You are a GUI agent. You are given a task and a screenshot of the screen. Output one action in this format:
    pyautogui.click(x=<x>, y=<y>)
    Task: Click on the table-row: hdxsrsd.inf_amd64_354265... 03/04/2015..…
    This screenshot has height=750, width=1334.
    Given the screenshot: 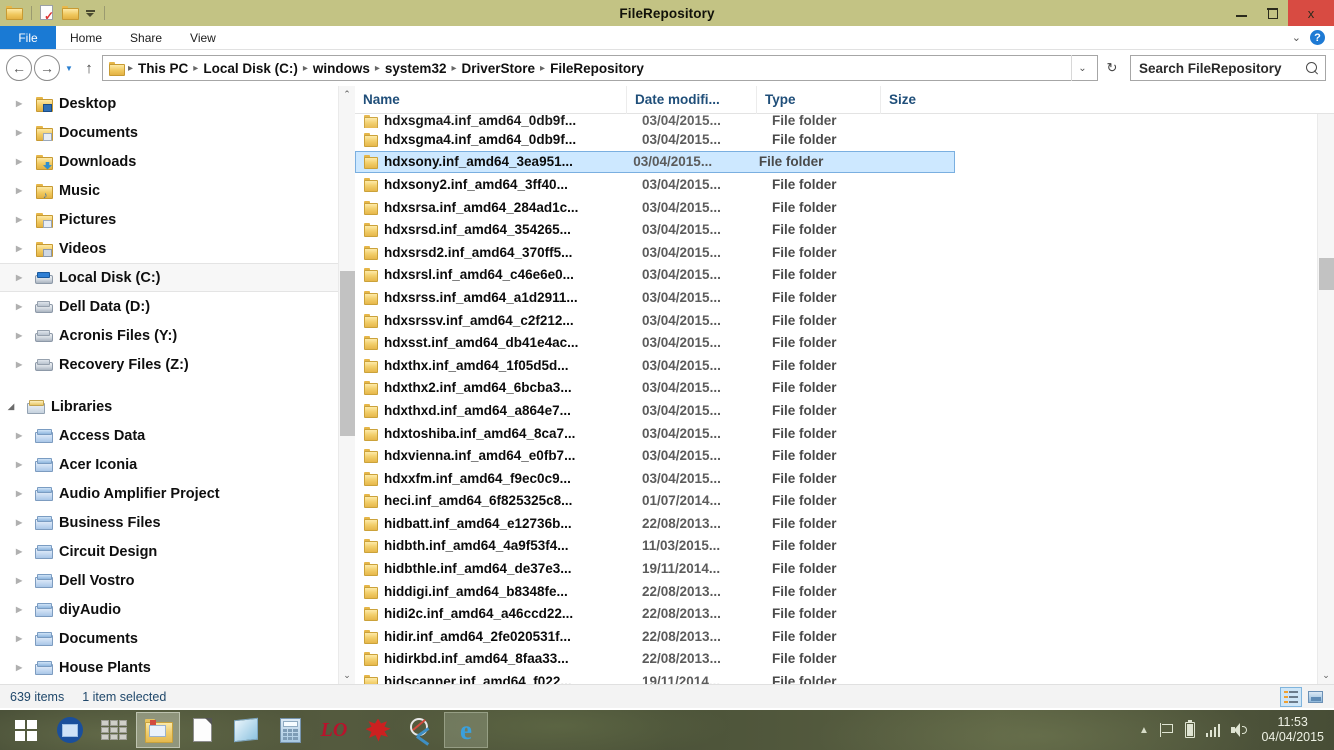 What is the action you would take?
    pyautogui.click(x=836, y=229)
    